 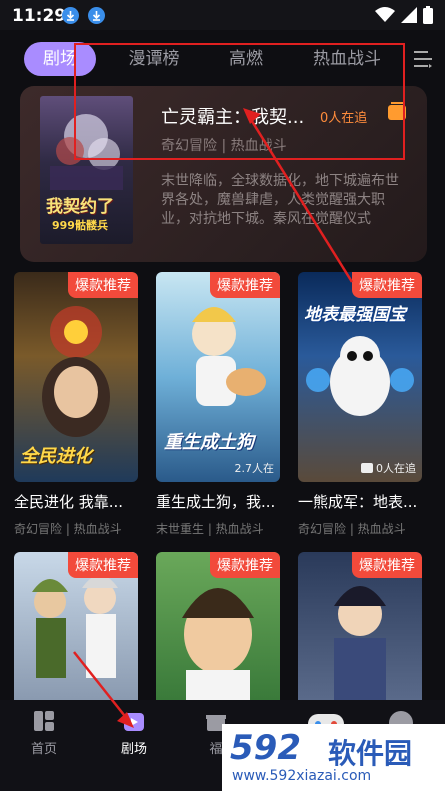 What do you see at coordinates (134, 733) in the screenshot?
I see `nav-theater: 剧场` at bounding box center [134, 733].